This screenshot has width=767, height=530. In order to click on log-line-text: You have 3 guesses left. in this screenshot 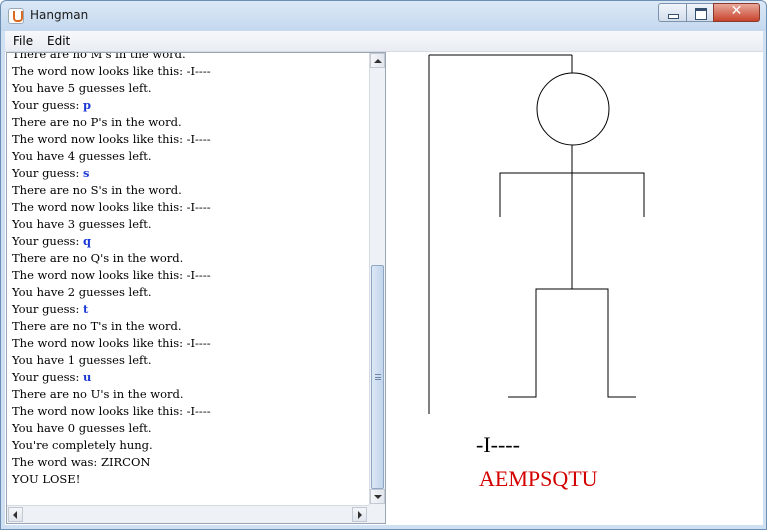, I will do `click(82, 224)`.